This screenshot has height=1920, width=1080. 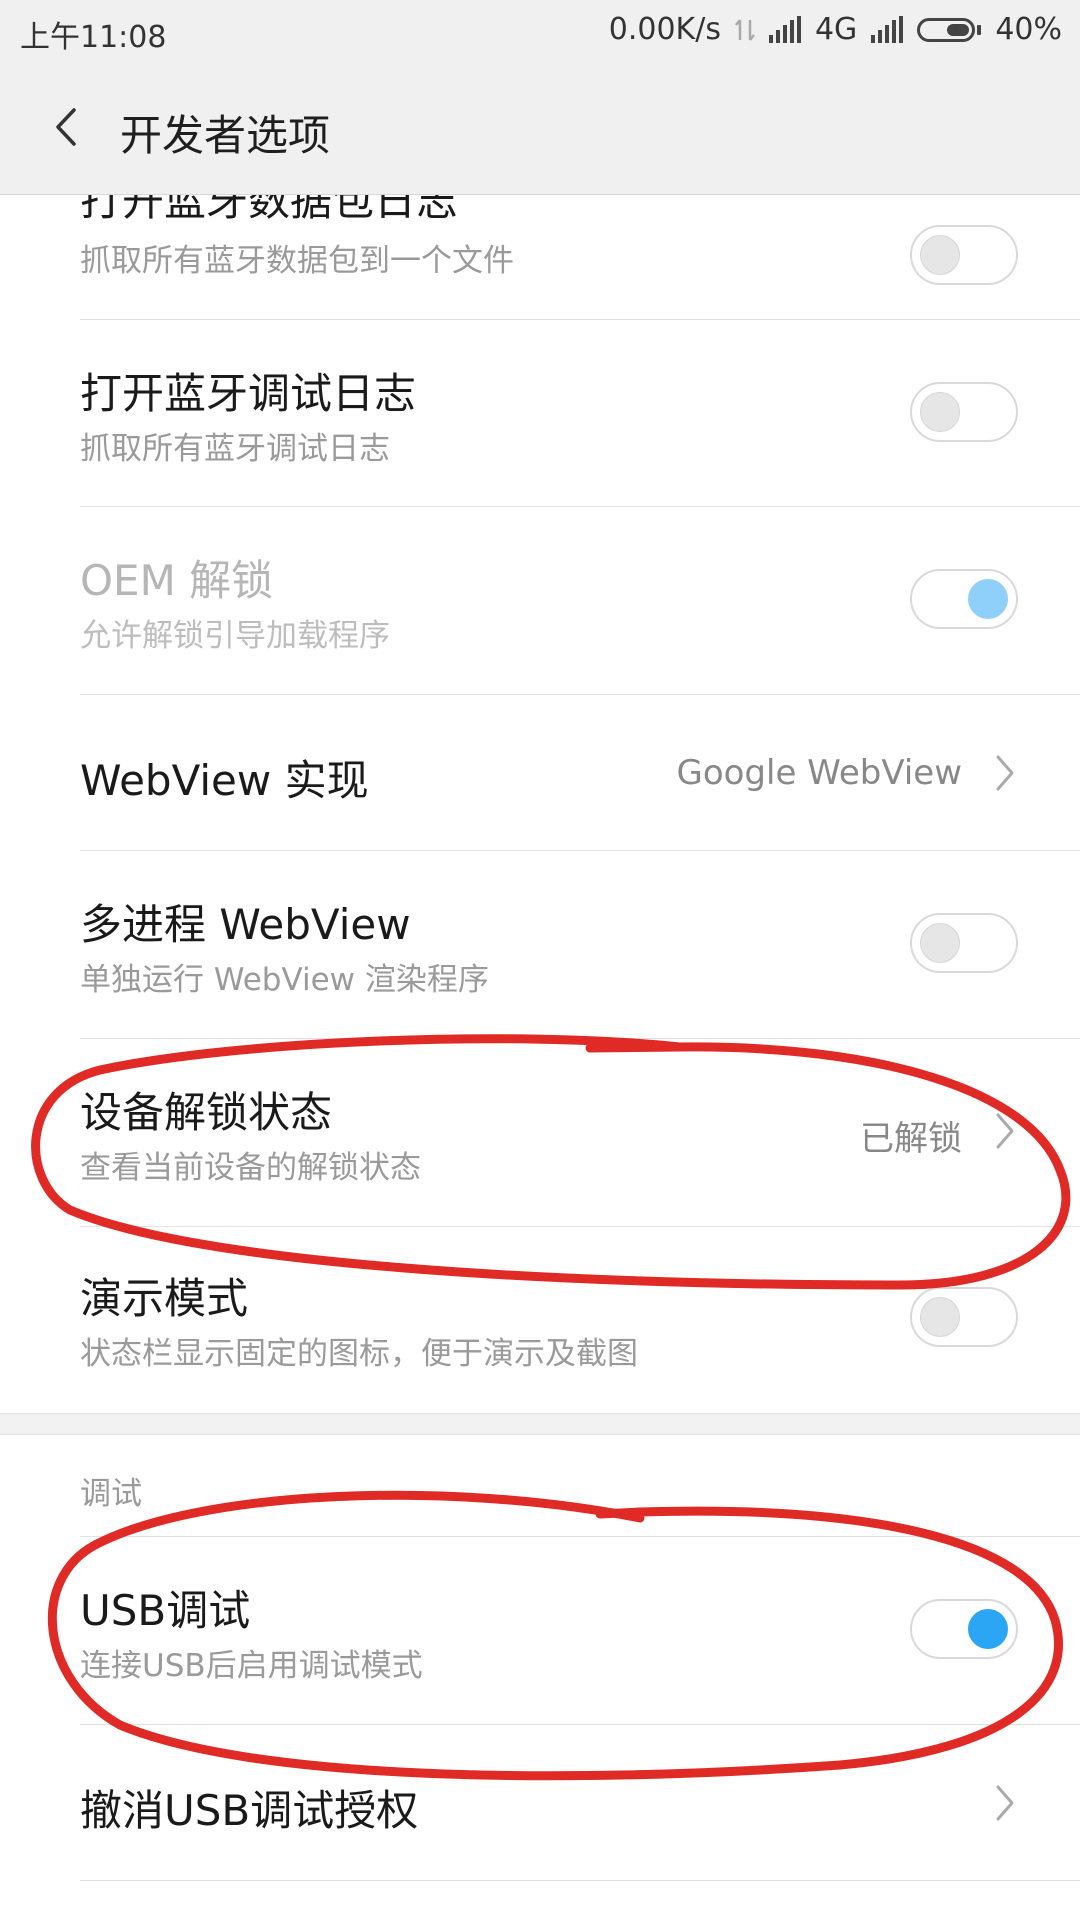 I want to click on battery-percent: 40%, so click(x=1028, y=29).